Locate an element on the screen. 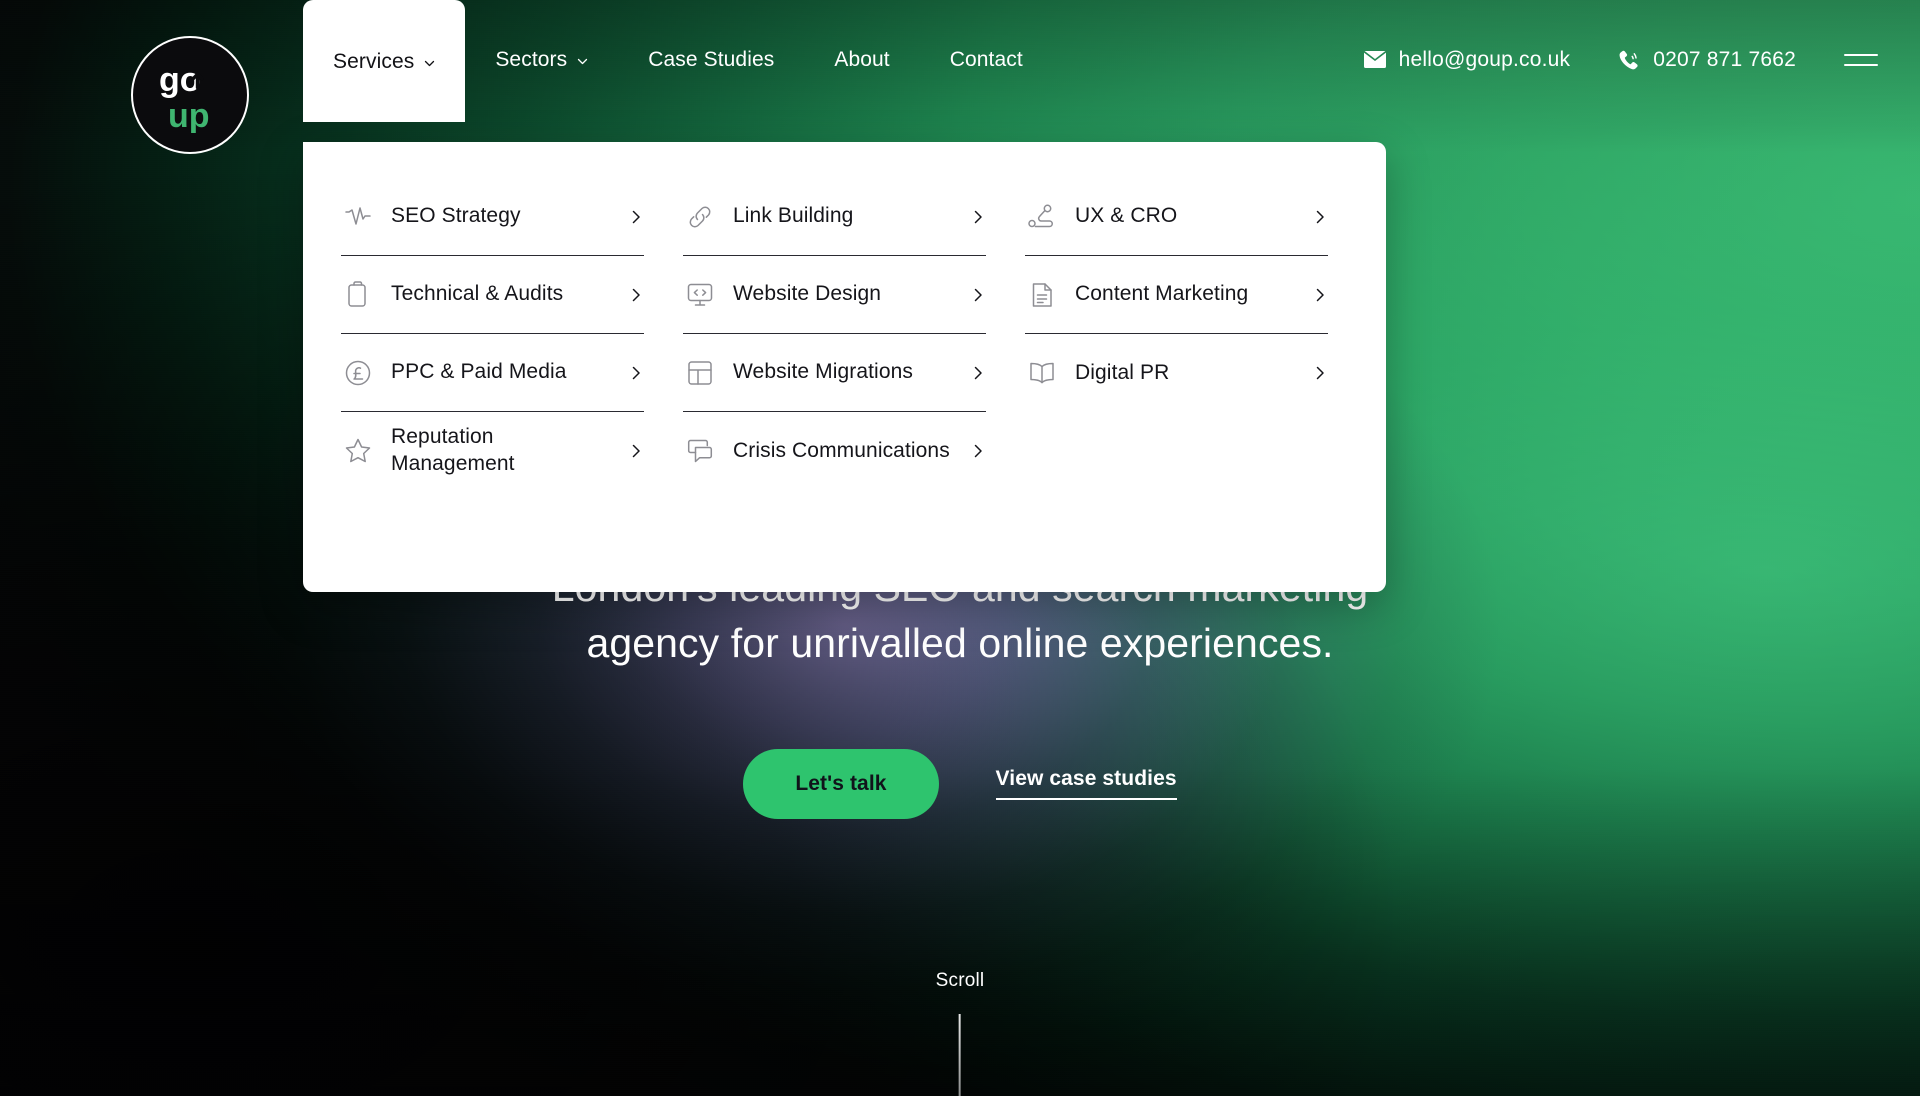 The width and height of the screenshot is (1920, 1096). nav-label: Services is located at coordinates (374, 61).